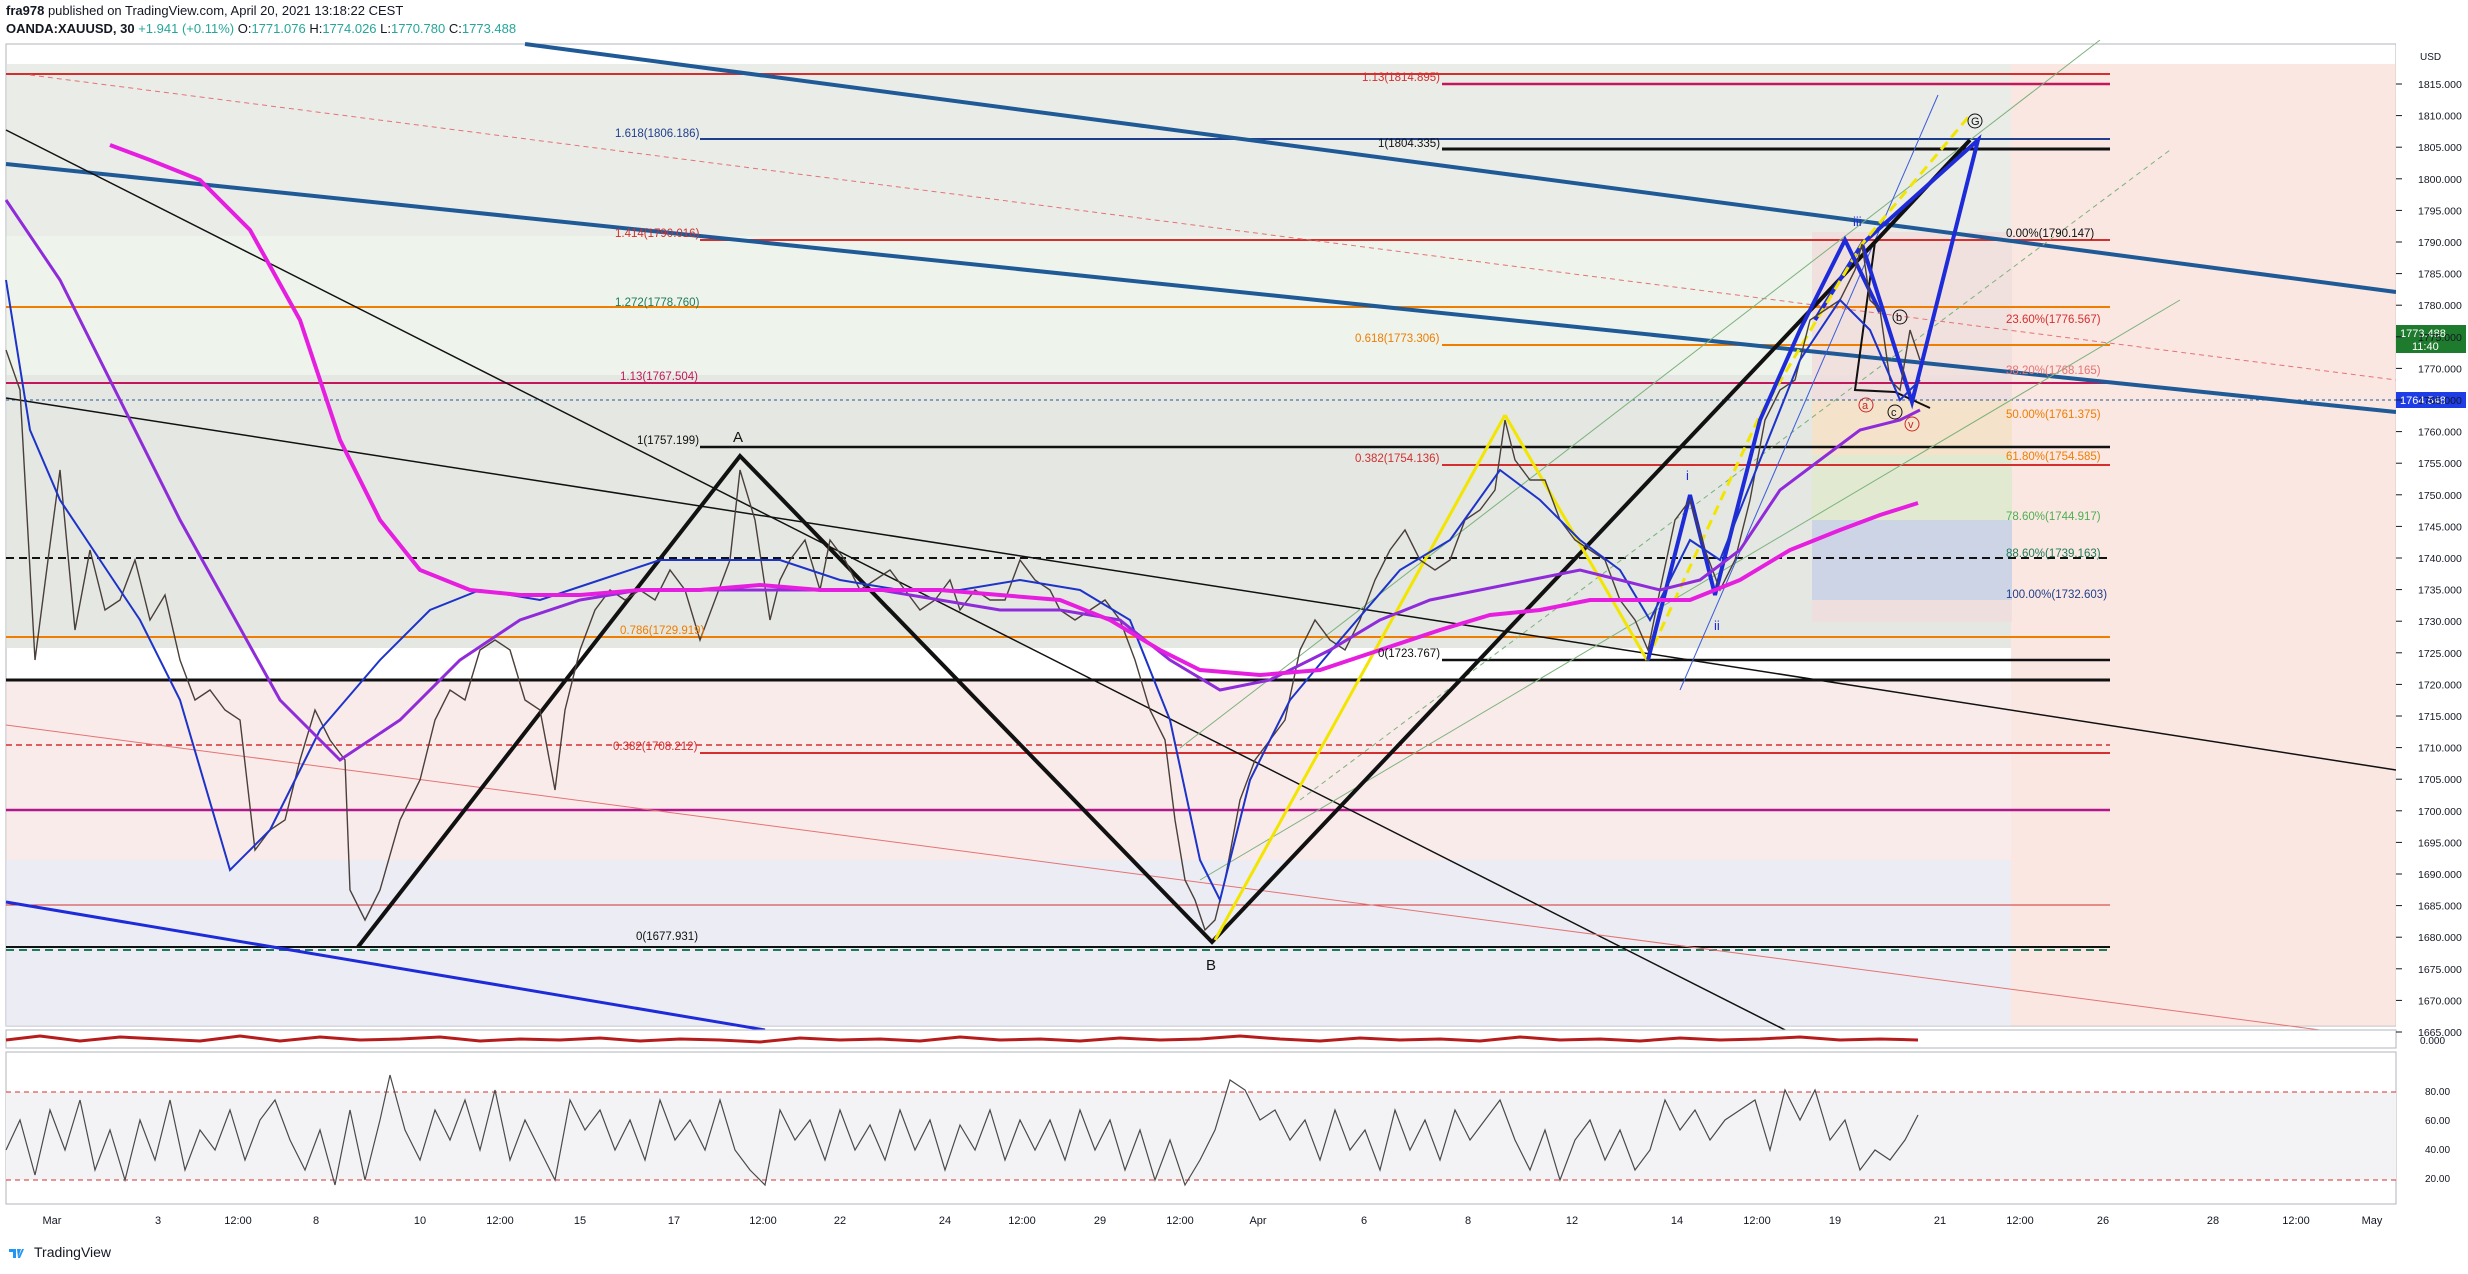 The width and height of the screenshot is (2468, 1274). Describe the element at coordinates (1865, 406) in the screenshot. I see `wave-label-a: a` at that location.